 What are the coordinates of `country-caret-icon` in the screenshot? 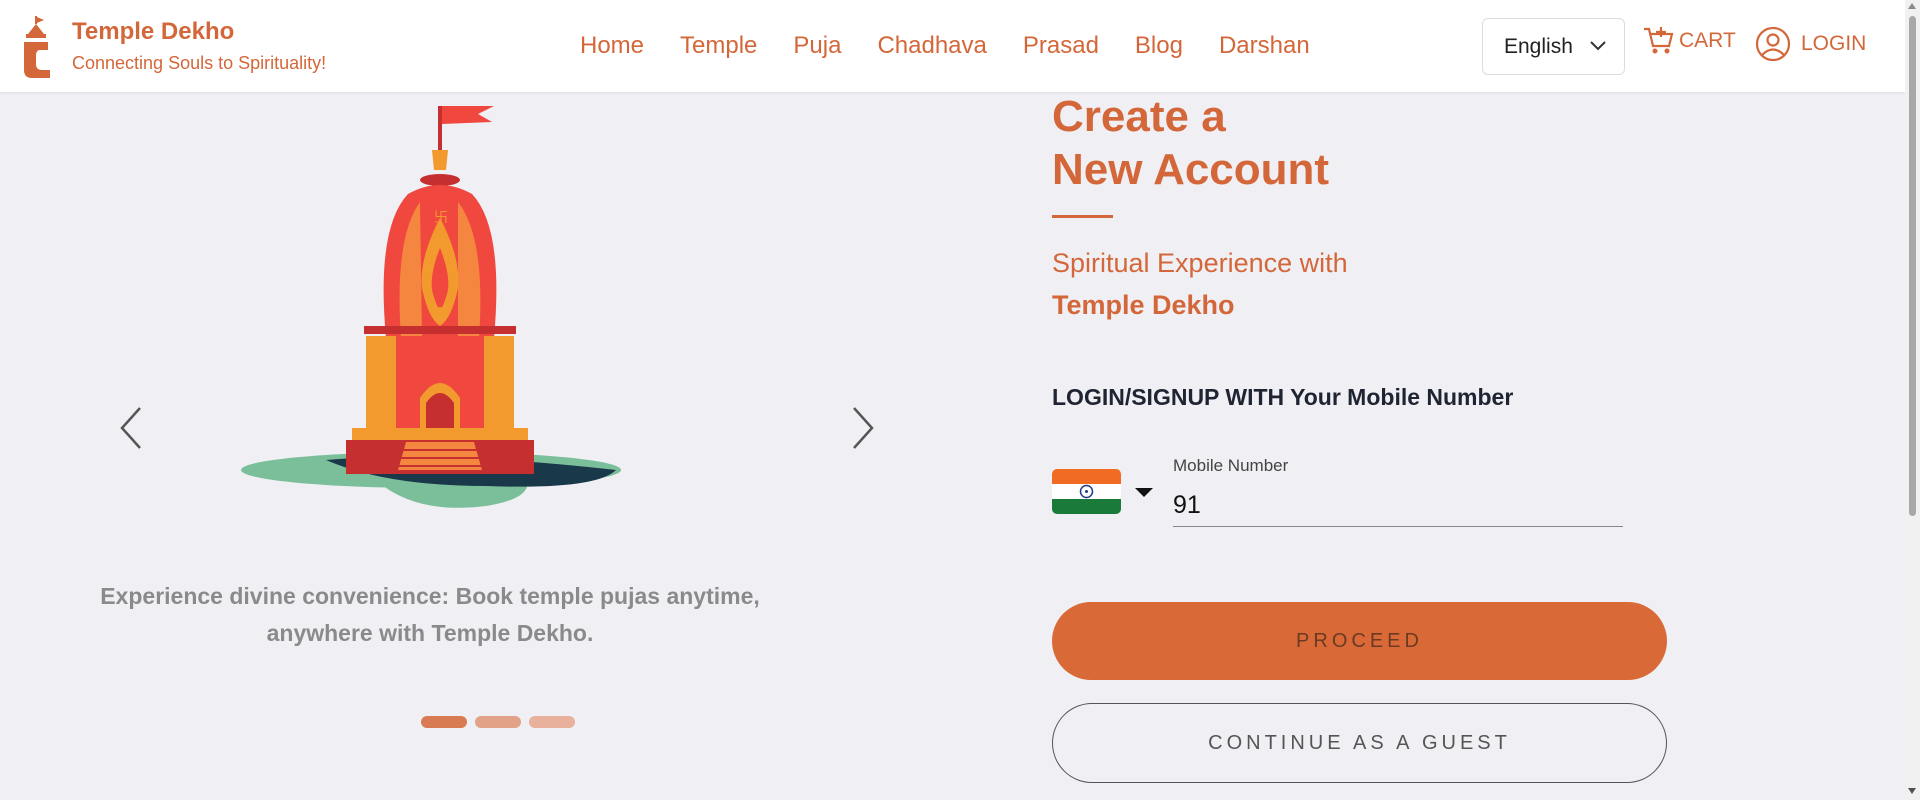 It's located at (1144, 492).